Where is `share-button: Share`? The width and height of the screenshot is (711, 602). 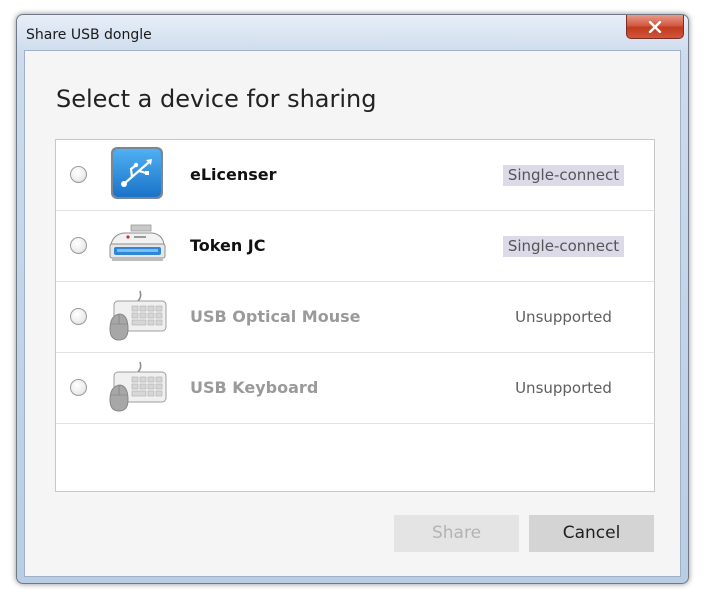 share-button: Share is located at coordinates (456, 533).